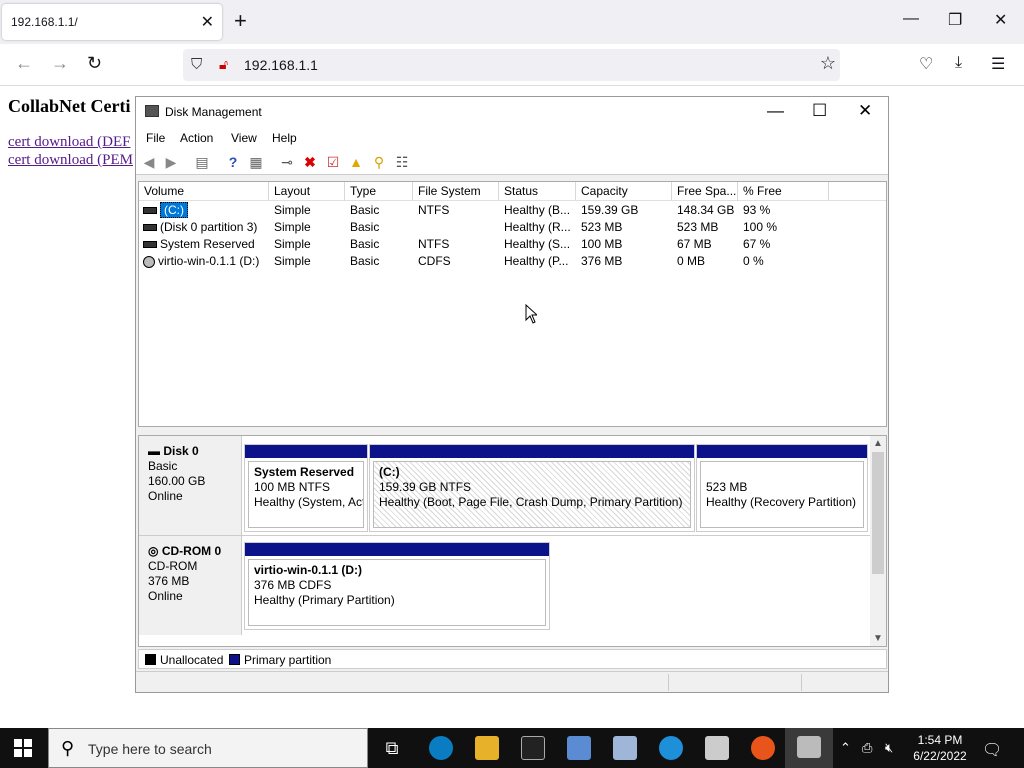 The image size is (1024, 768). Describe the element at coordinates (149, 261) in the screenshot. I see `cd-drive-icon` at that location.